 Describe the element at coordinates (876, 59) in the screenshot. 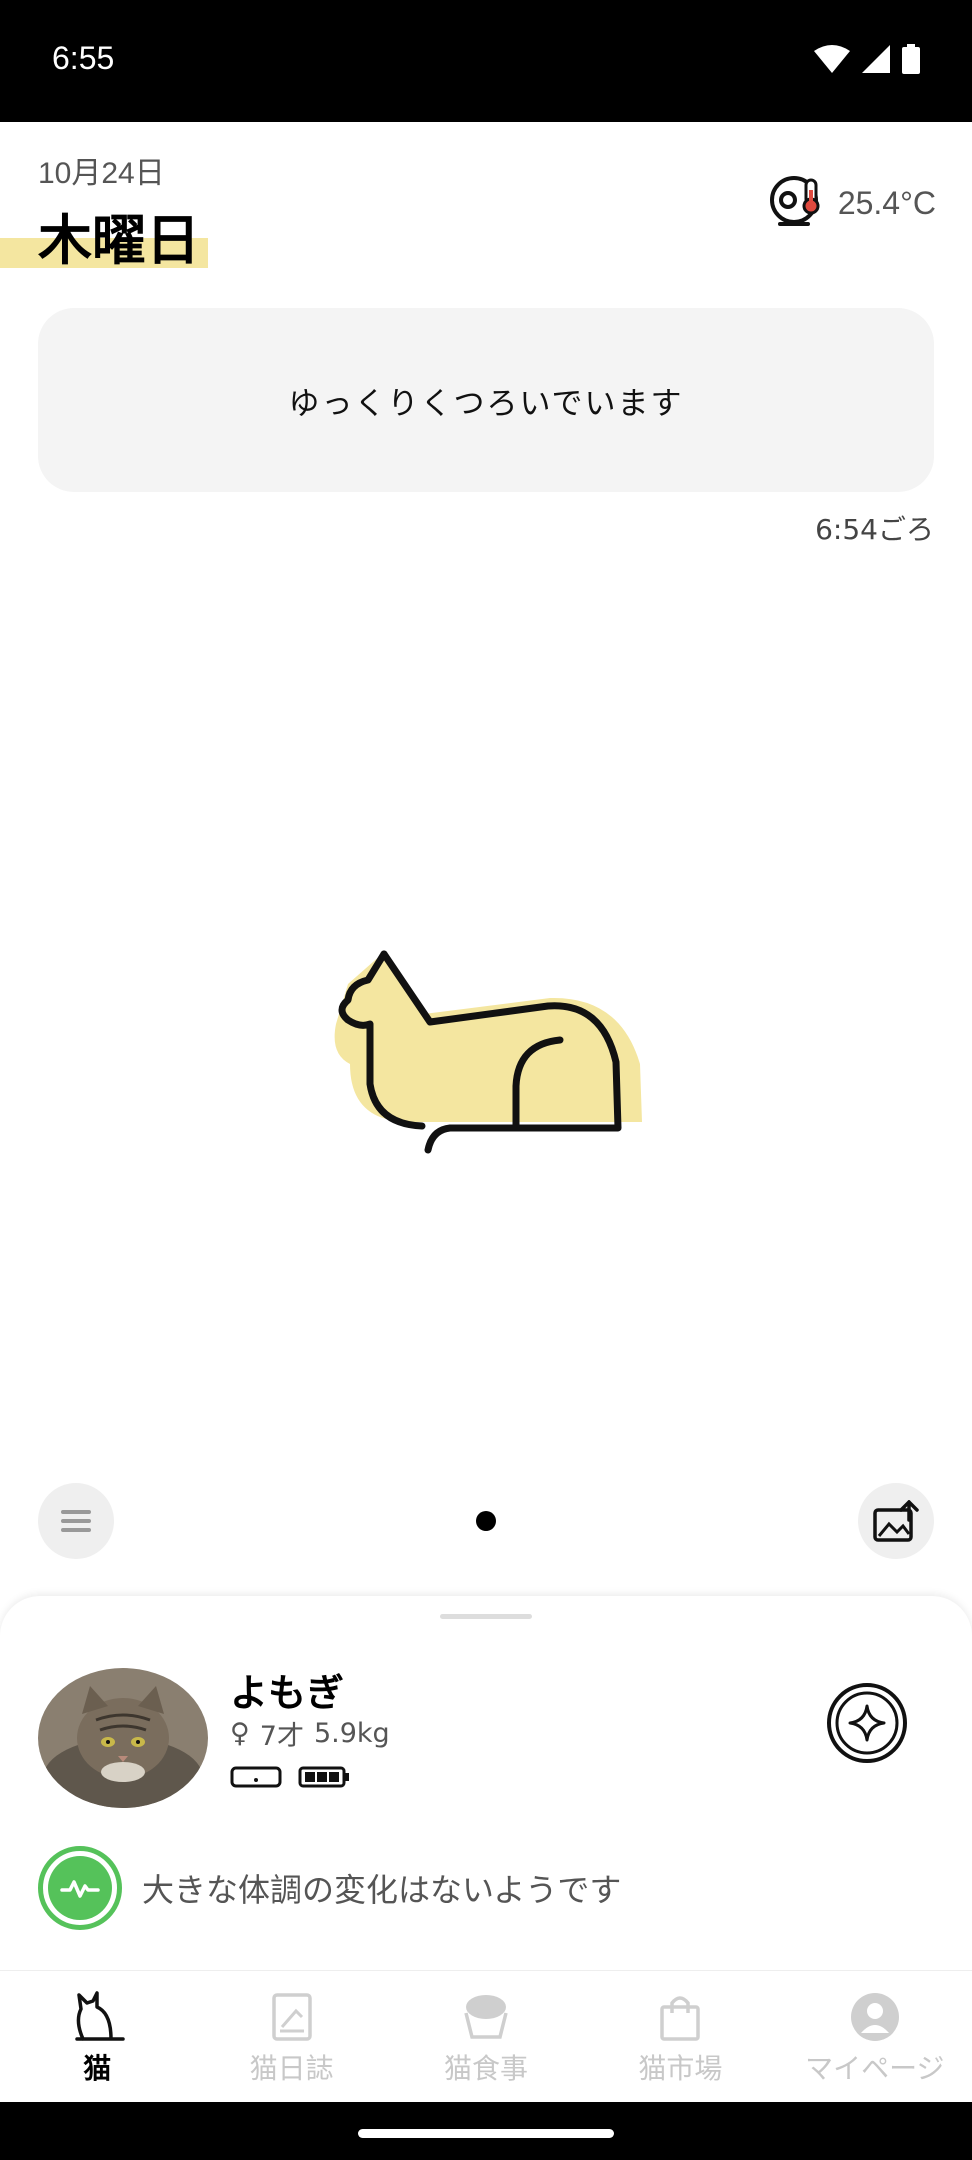

I see `signal-icon` at that location.